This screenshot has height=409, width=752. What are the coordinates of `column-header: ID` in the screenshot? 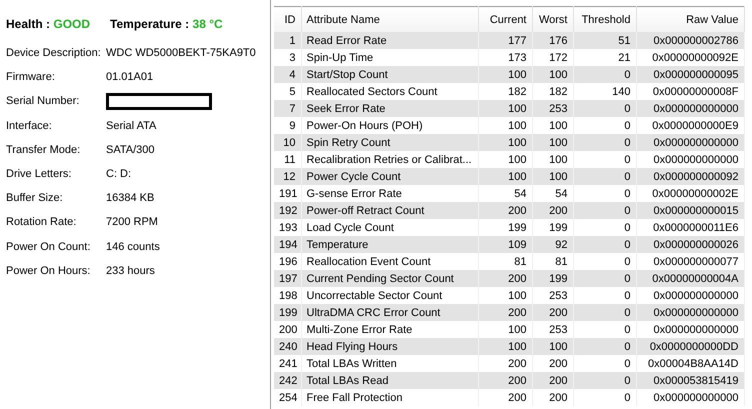 It's located at (287, 19).